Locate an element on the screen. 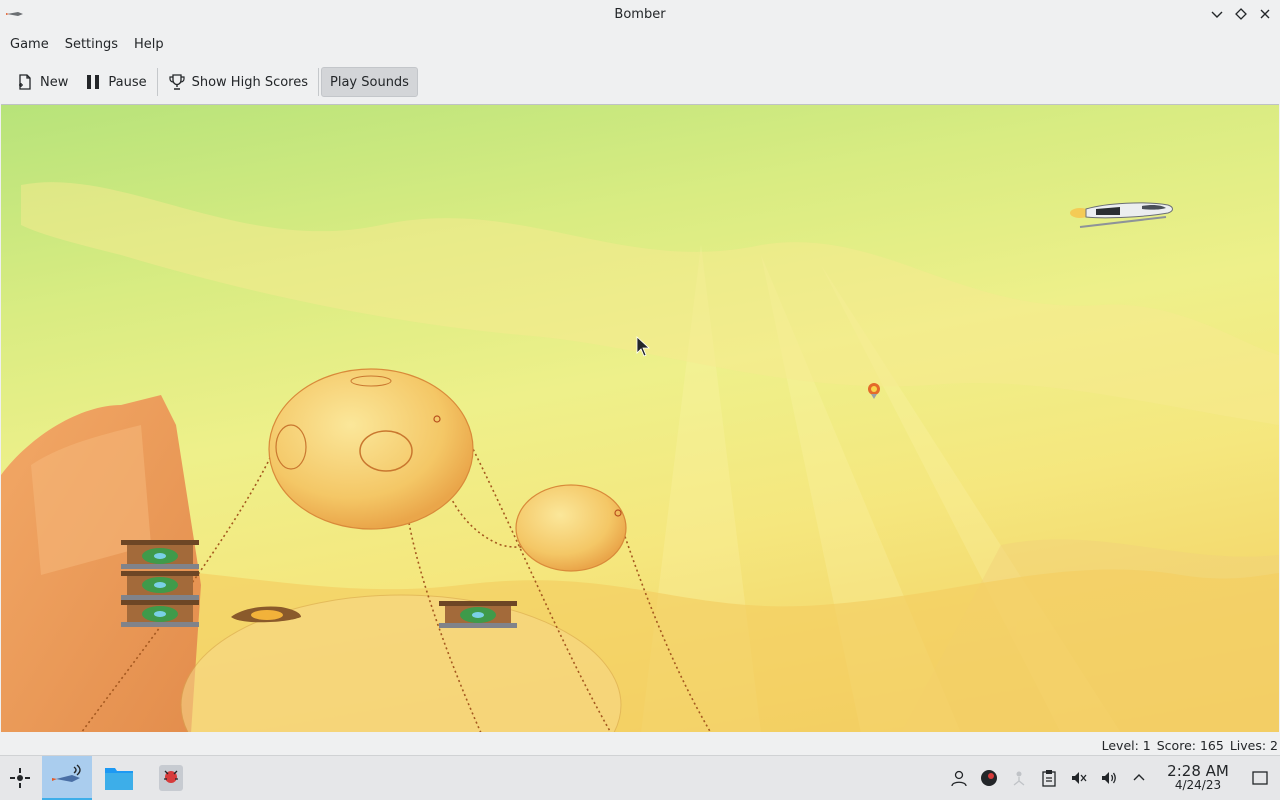 The image size is (1280, 800). pause-button: Pause is located at coordinates (115, 82).